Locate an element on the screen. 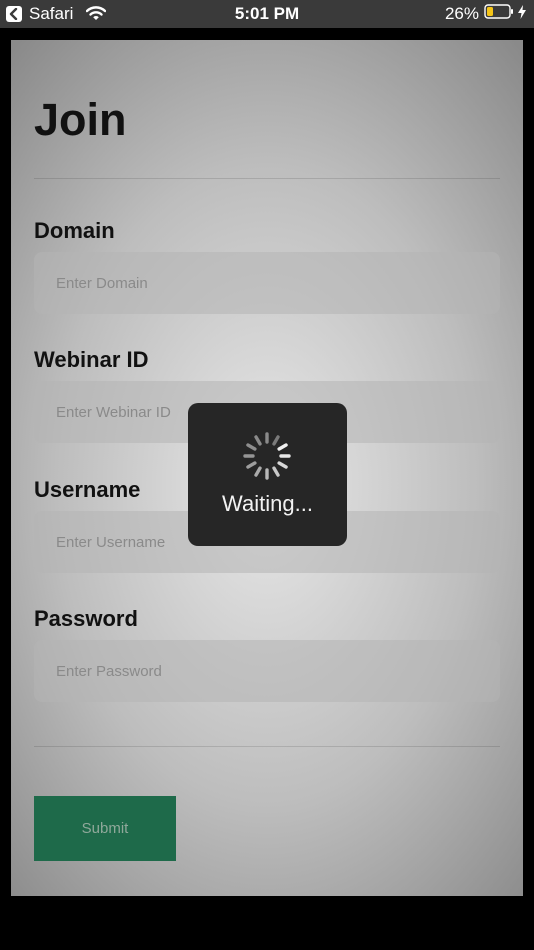 The image size is (534, 950). page-title: Join is located at coordinates (80, 119).